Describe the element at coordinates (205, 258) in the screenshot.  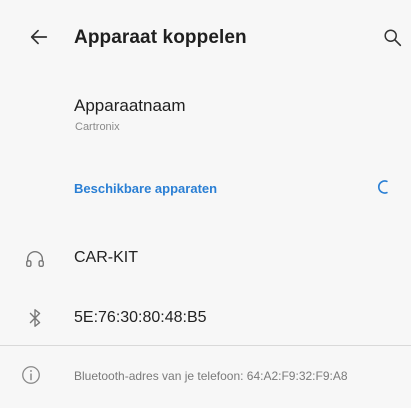
I see `device-item-car-kit` at that location.